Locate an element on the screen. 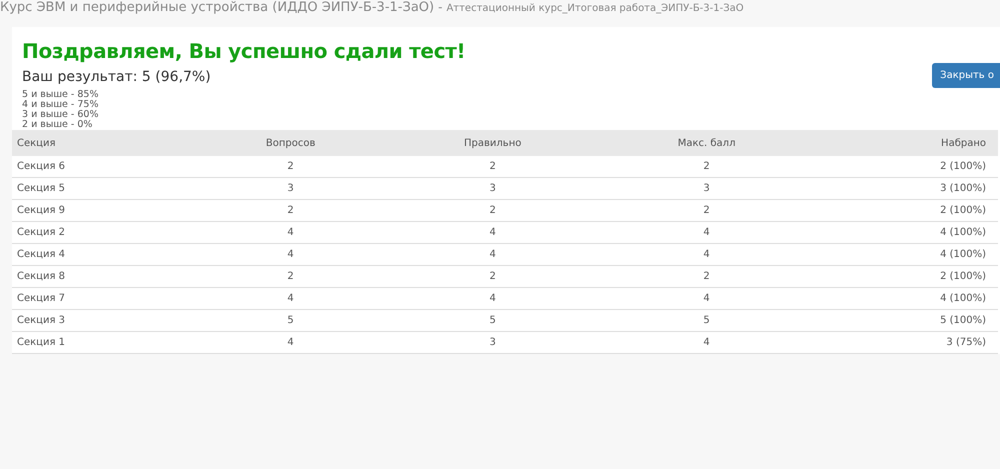 This screenshot has width=1000, height=469. table-cell: 3 (100%) is located at coordinates (907, 189).